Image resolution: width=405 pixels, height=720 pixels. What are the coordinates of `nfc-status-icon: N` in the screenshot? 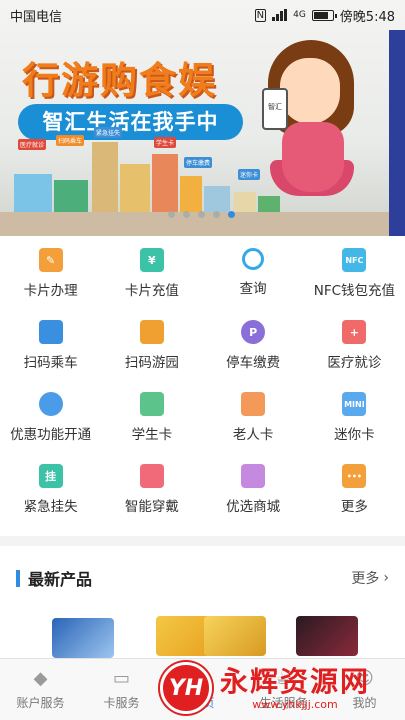 It's located at (260, 15).